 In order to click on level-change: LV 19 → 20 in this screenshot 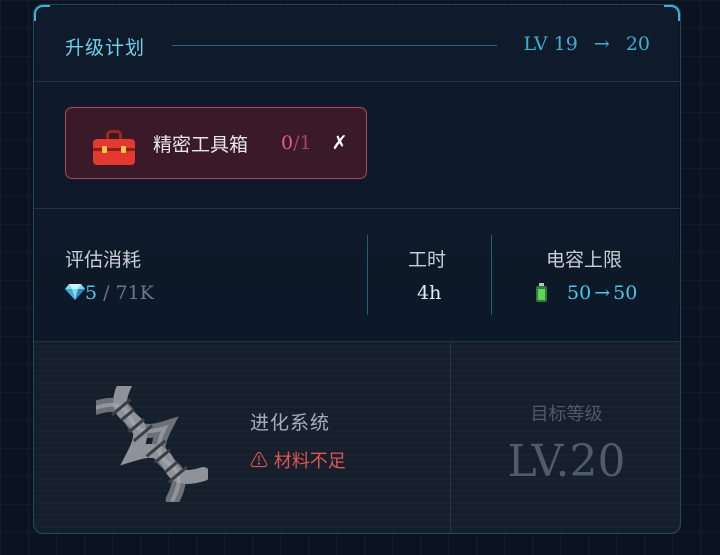, I will do `click(586, 44)`.